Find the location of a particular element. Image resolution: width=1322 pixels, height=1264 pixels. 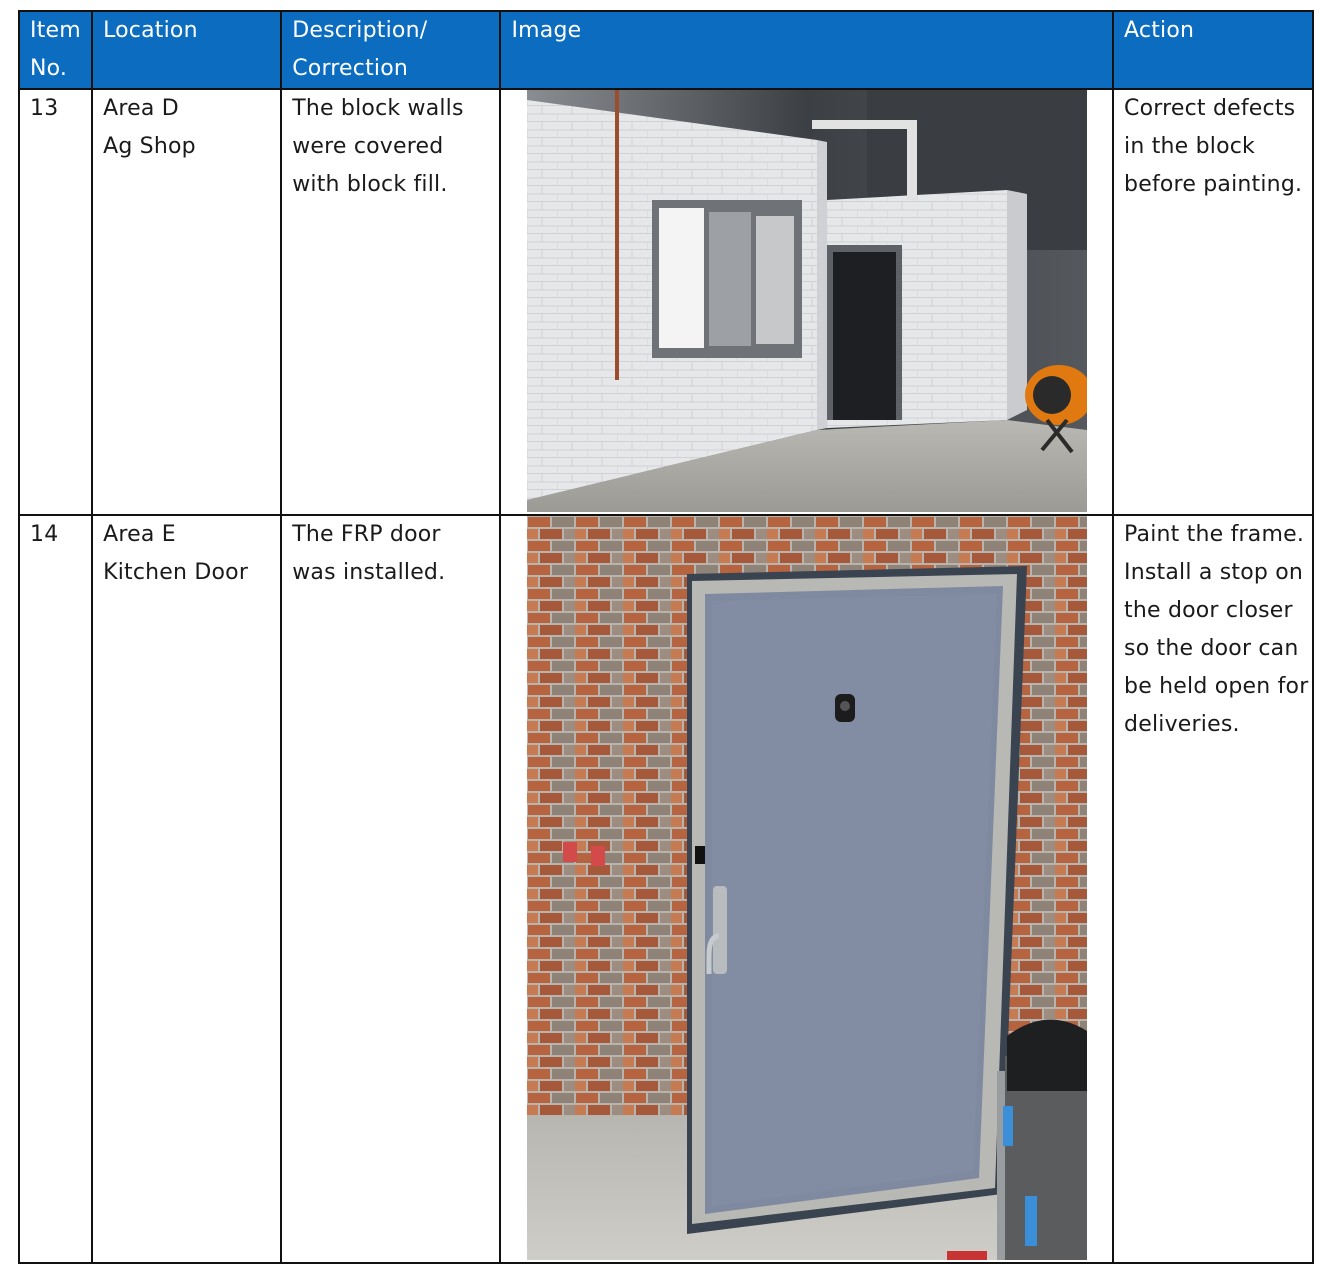

header-item-line: Item is located at coordinates (55, 30).